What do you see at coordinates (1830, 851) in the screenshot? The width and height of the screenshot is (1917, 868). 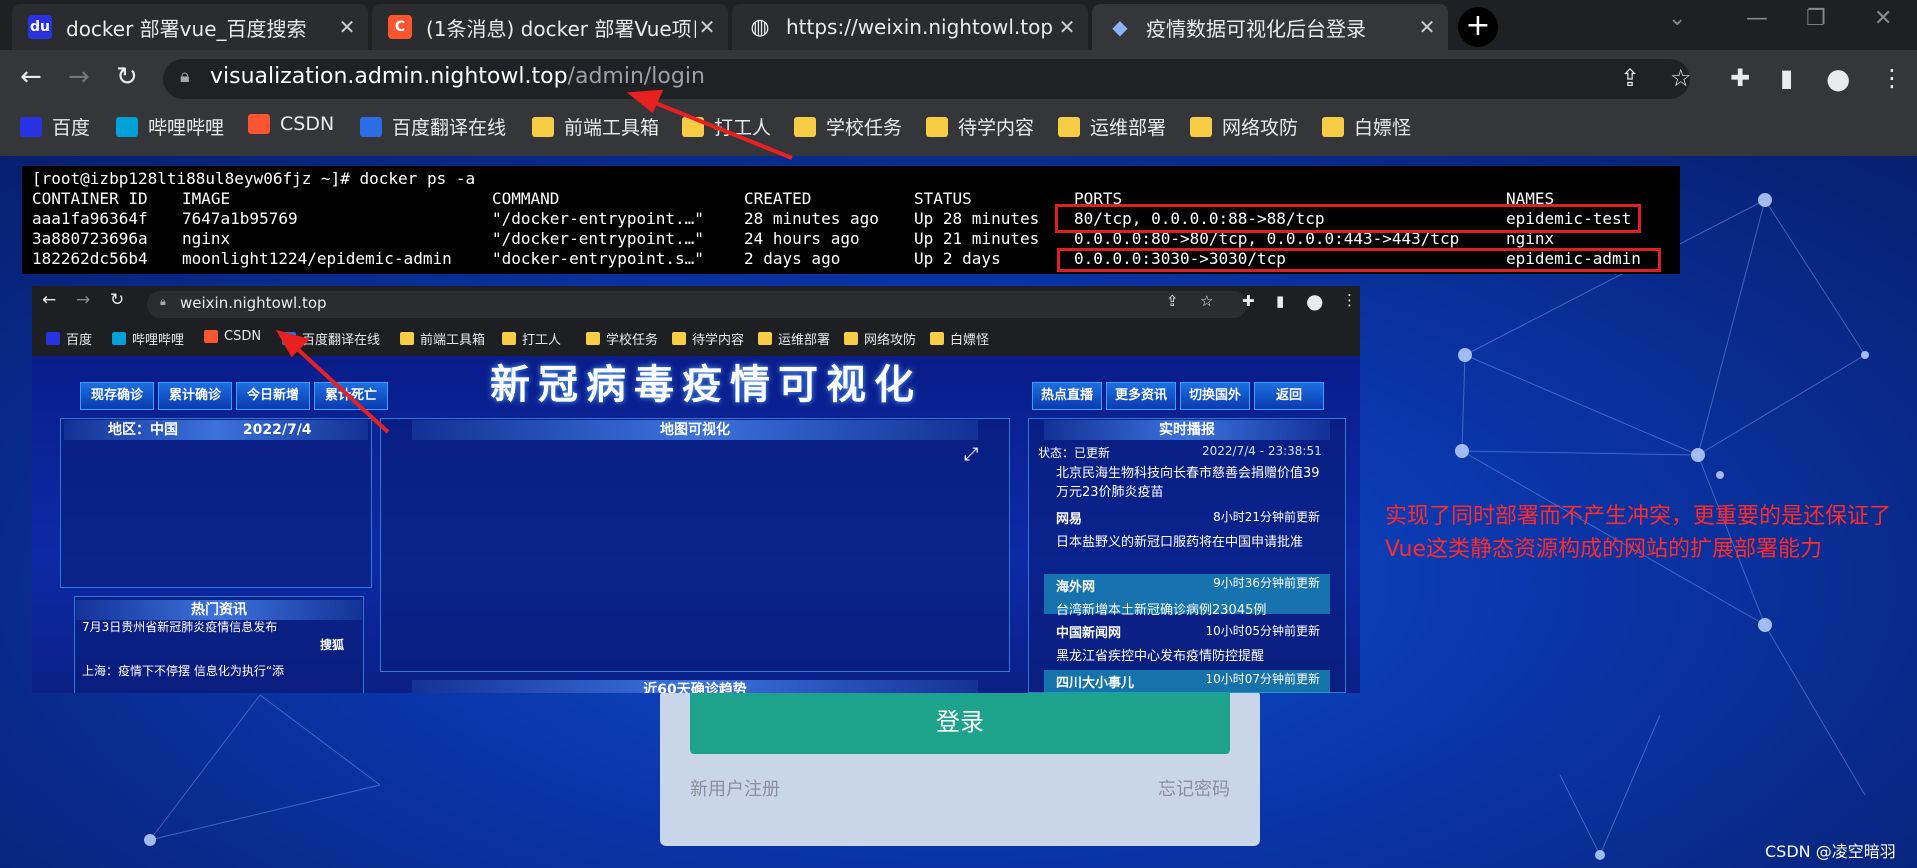 I see `watermark: CSDN @凌空暗羽` at bounding box center [1830, 851].